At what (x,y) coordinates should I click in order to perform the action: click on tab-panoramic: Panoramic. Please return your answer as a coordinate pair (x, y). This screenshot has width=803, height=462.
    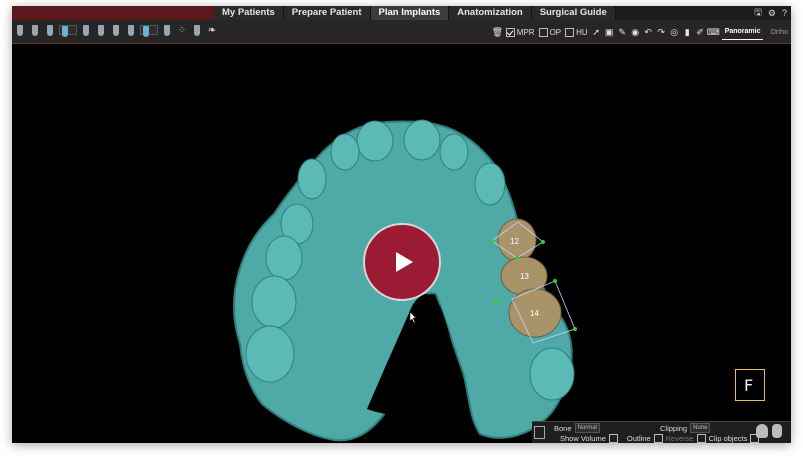
    Looking at the image, I should click on (742, 32).